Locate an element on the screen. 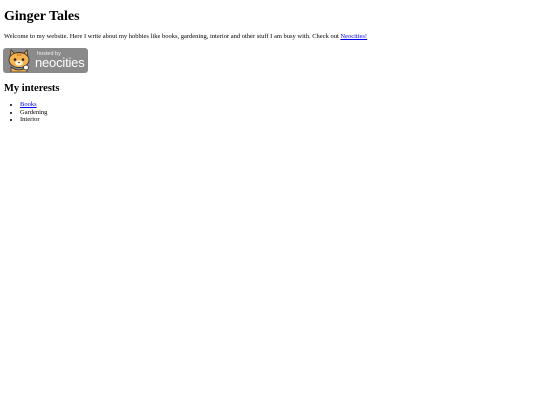 The height and width of the screenshot is (405, 540). list-item: Gardening is located at coordinates (33, 113).